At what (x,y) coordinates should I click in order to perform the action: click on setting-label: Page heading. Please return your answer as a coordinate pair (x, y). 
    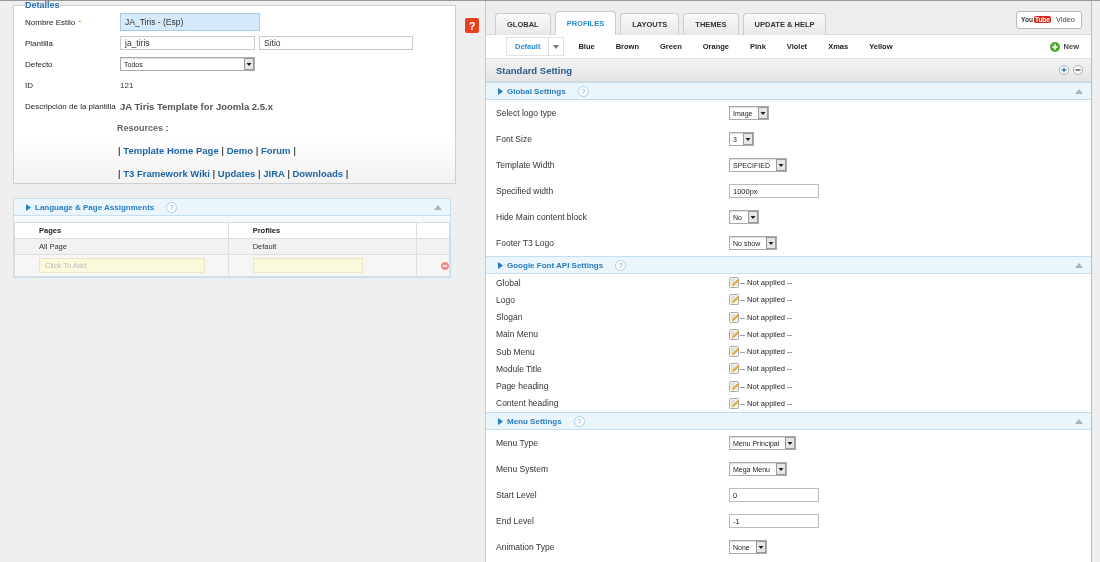
    Looking at the image, I should click on (522, 386).